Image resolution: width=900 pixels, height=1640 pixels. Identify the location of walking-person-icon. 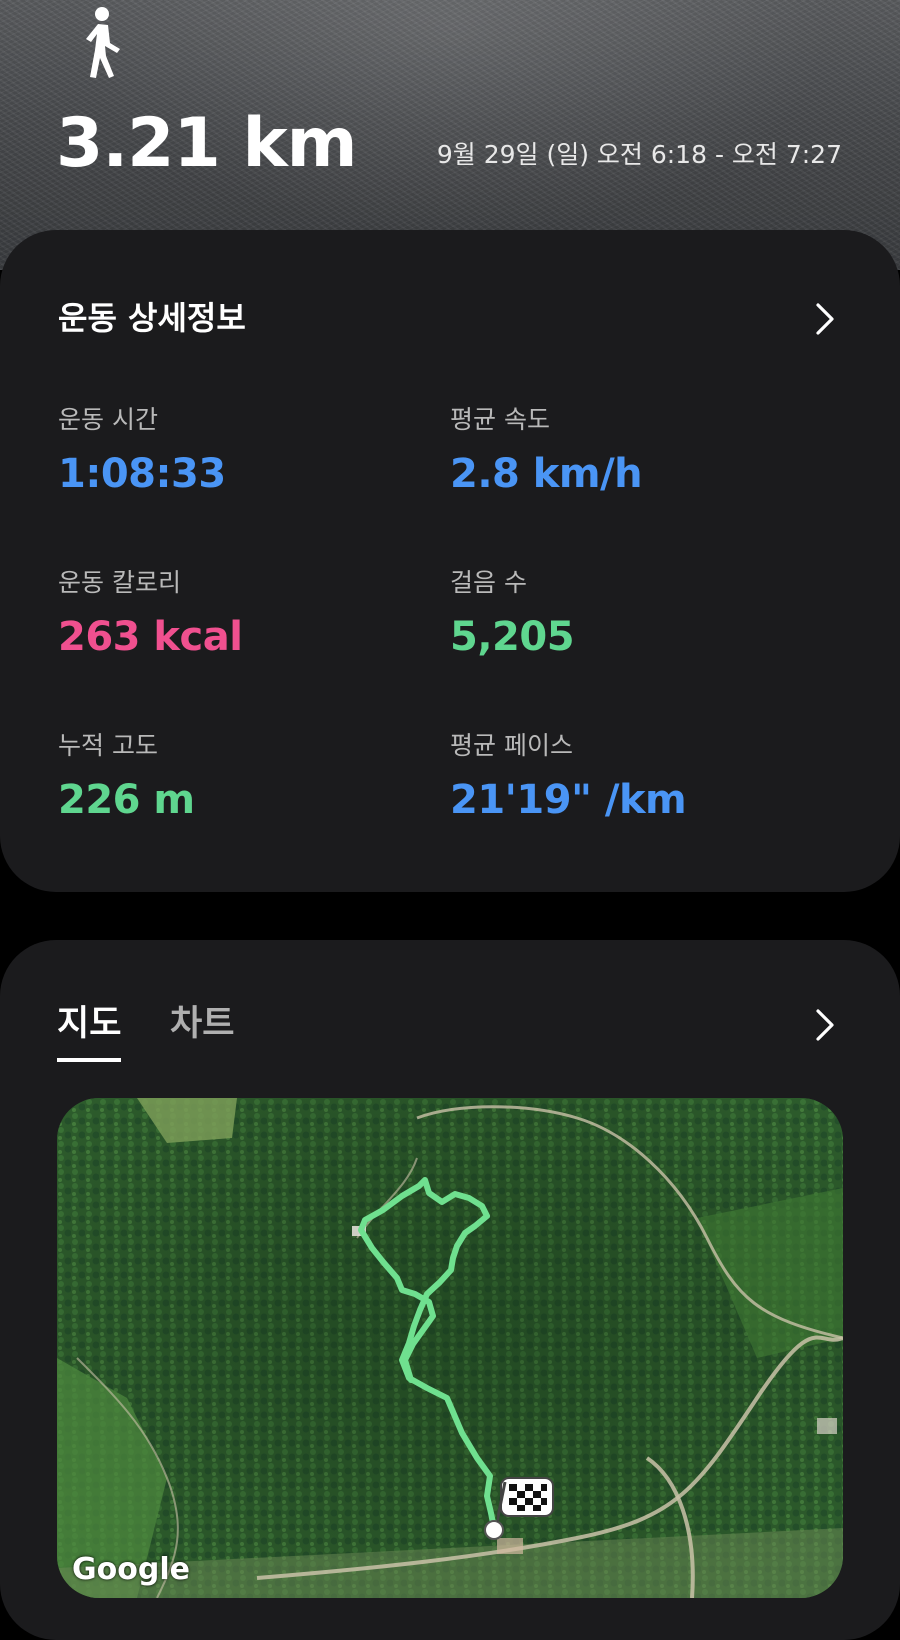
(103, 42).